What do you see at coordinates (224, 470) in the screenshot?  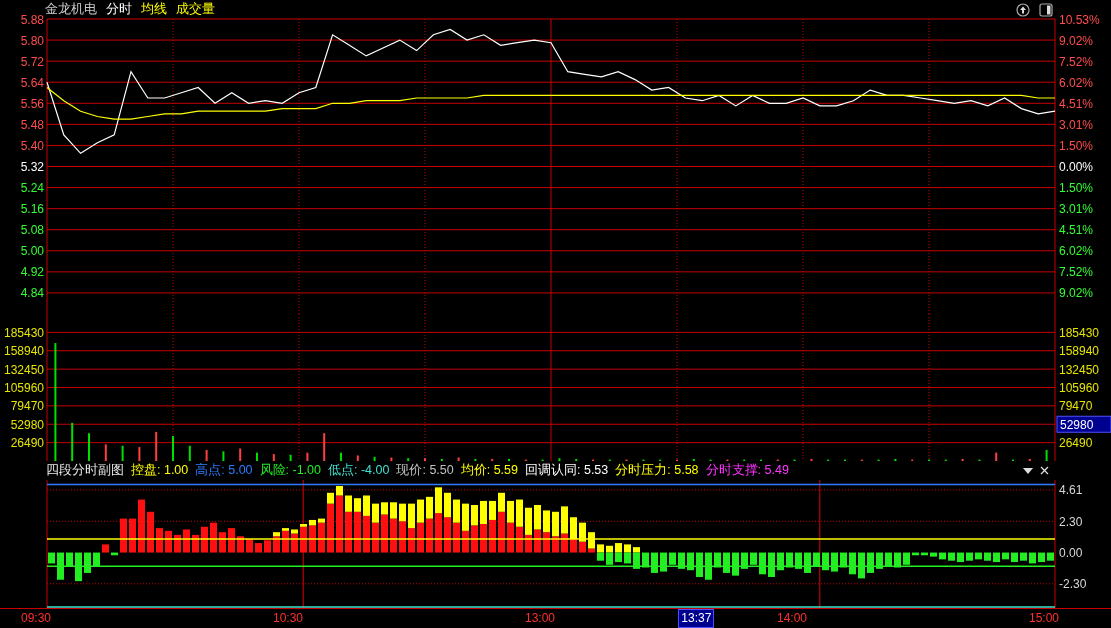 I see `indicator-value-label: 高点: 5.00` at bounding box center [224, 470].